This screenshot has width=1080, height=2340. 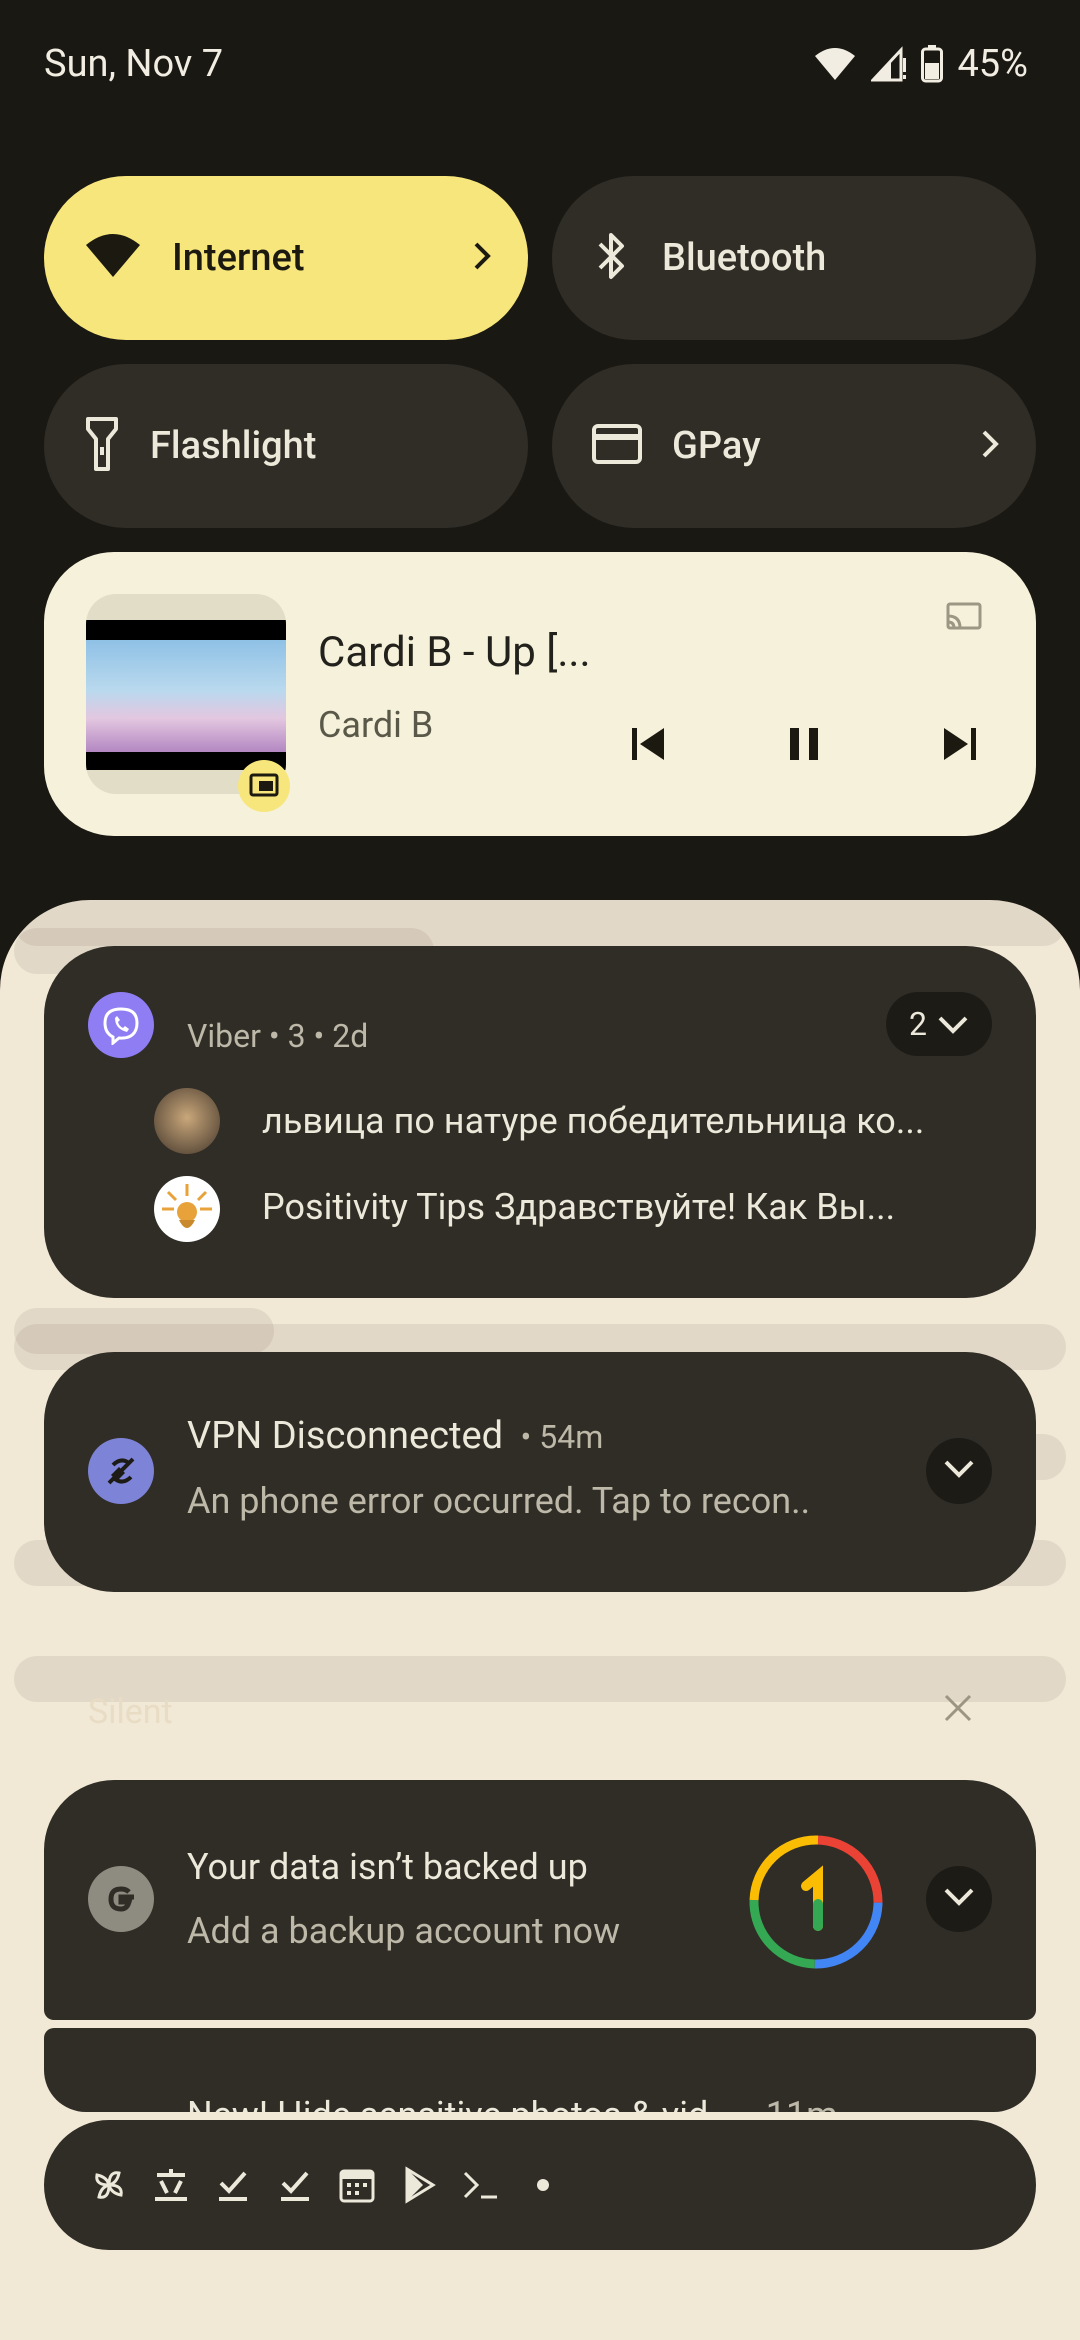 What do you see at coordinates (889, 64) in the screenshot?
I see `signal-icon` at bounding box center [889, 64].